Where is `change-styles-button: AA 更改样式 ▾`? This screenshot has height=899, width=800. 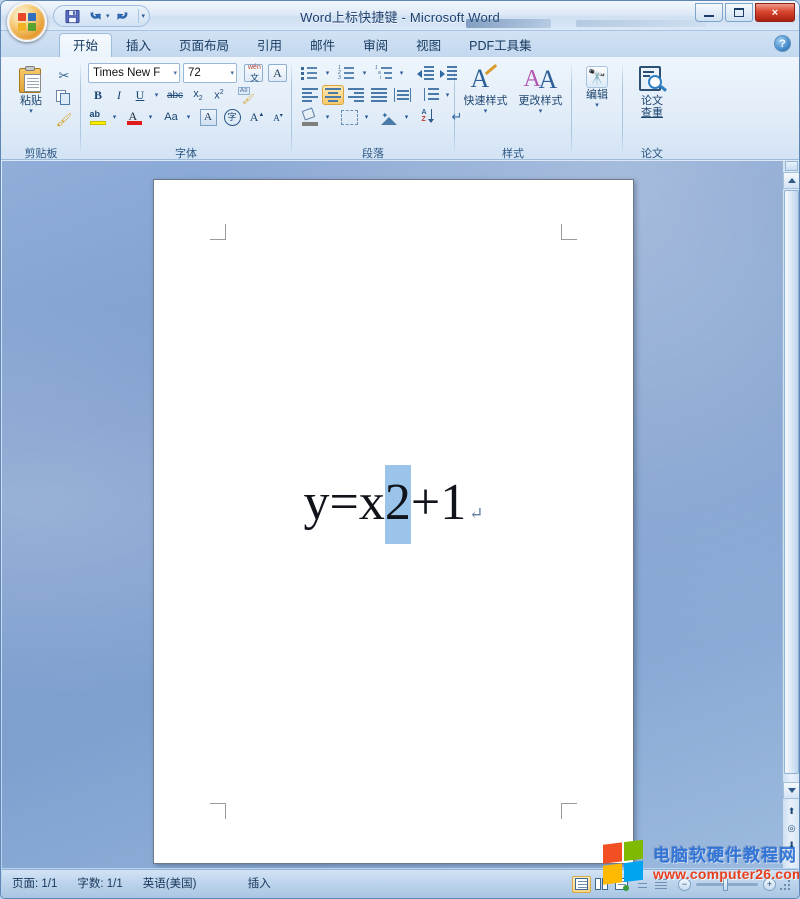
change-styles-button: AA 更改样式 ▾ is located at coordinates (540, 90).